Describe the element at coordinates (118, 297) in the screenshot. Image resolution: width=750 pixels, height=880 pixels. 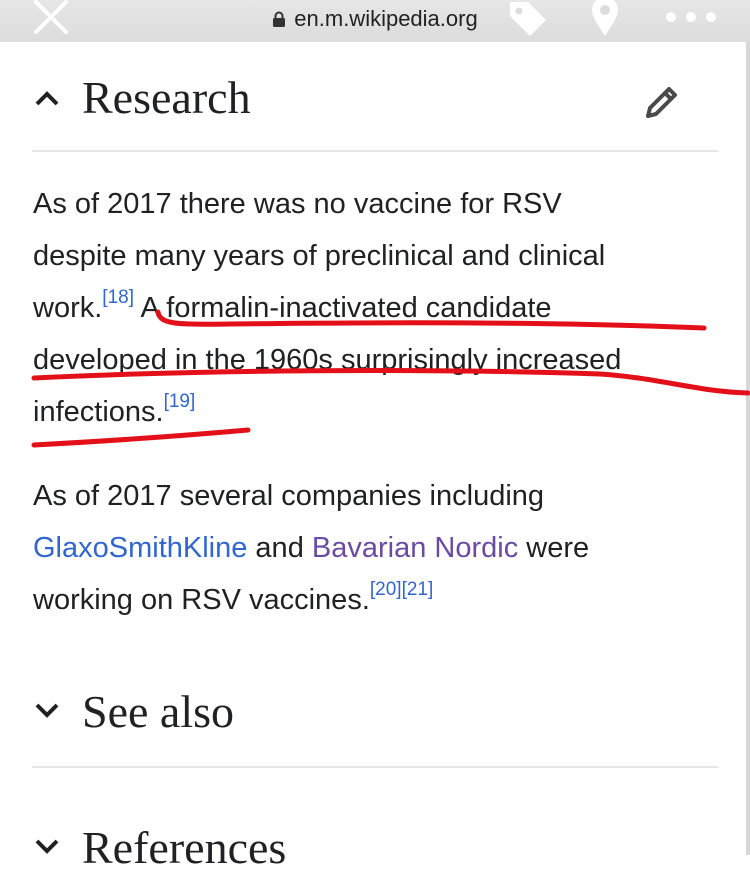
I see `citation-link: [18]` at that location.